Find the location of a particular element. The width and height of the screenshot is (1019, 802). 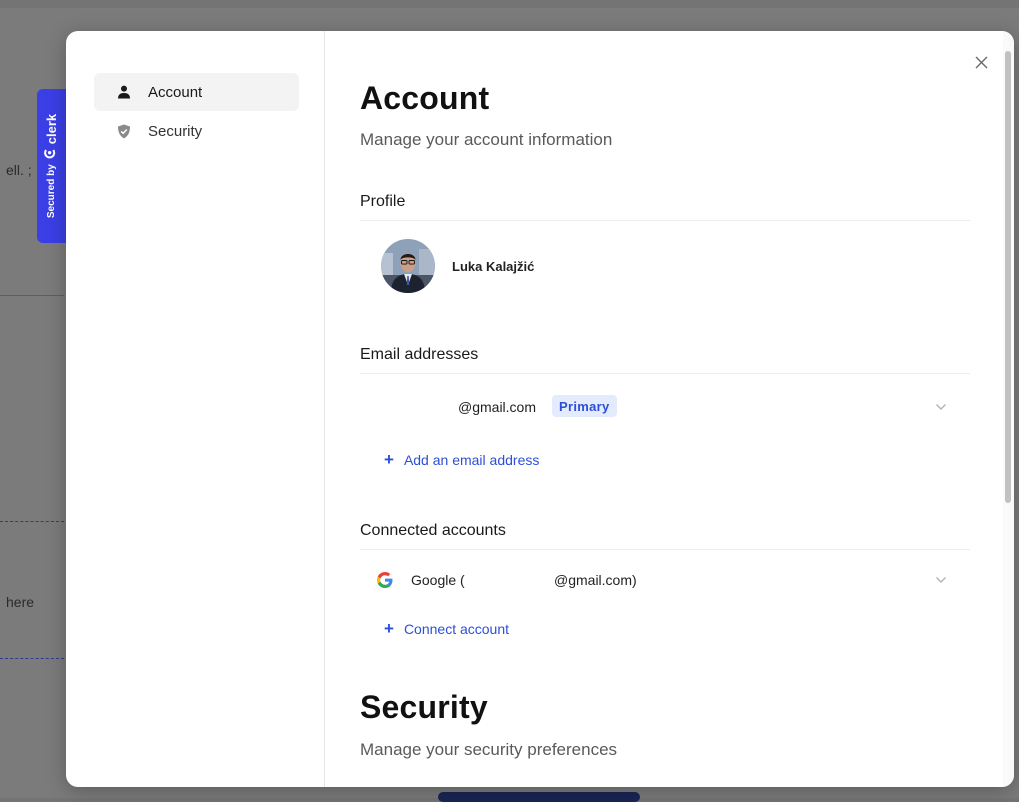

close-button is located at coordinates (981, 65).